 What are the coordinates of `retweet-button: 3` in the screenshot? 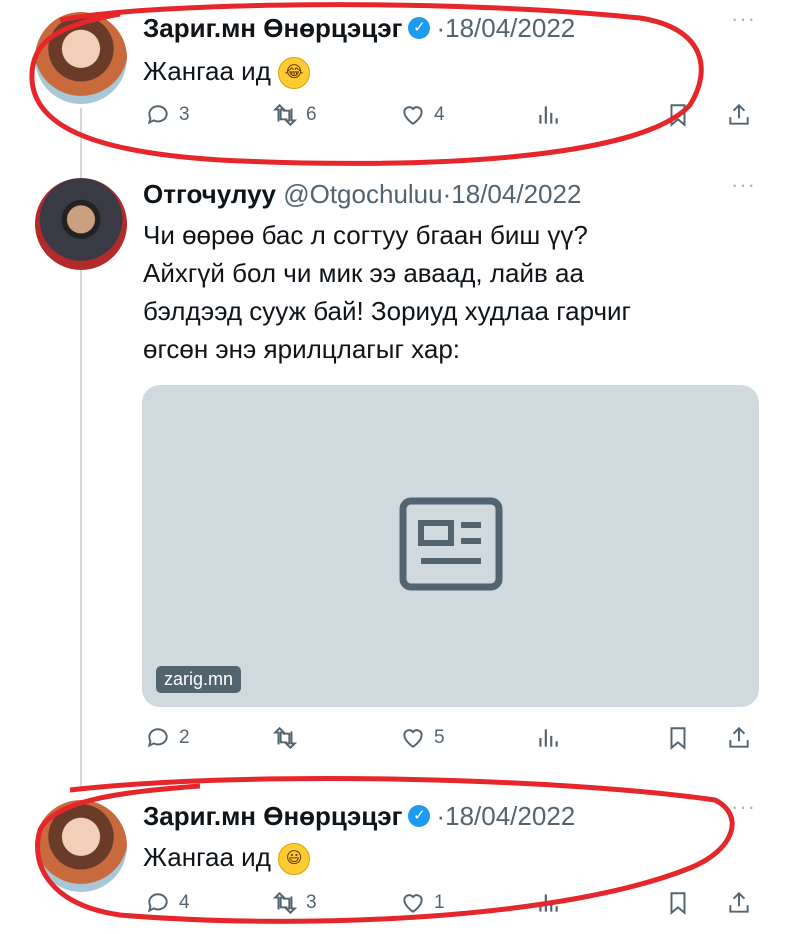 It's located at (294, 903).